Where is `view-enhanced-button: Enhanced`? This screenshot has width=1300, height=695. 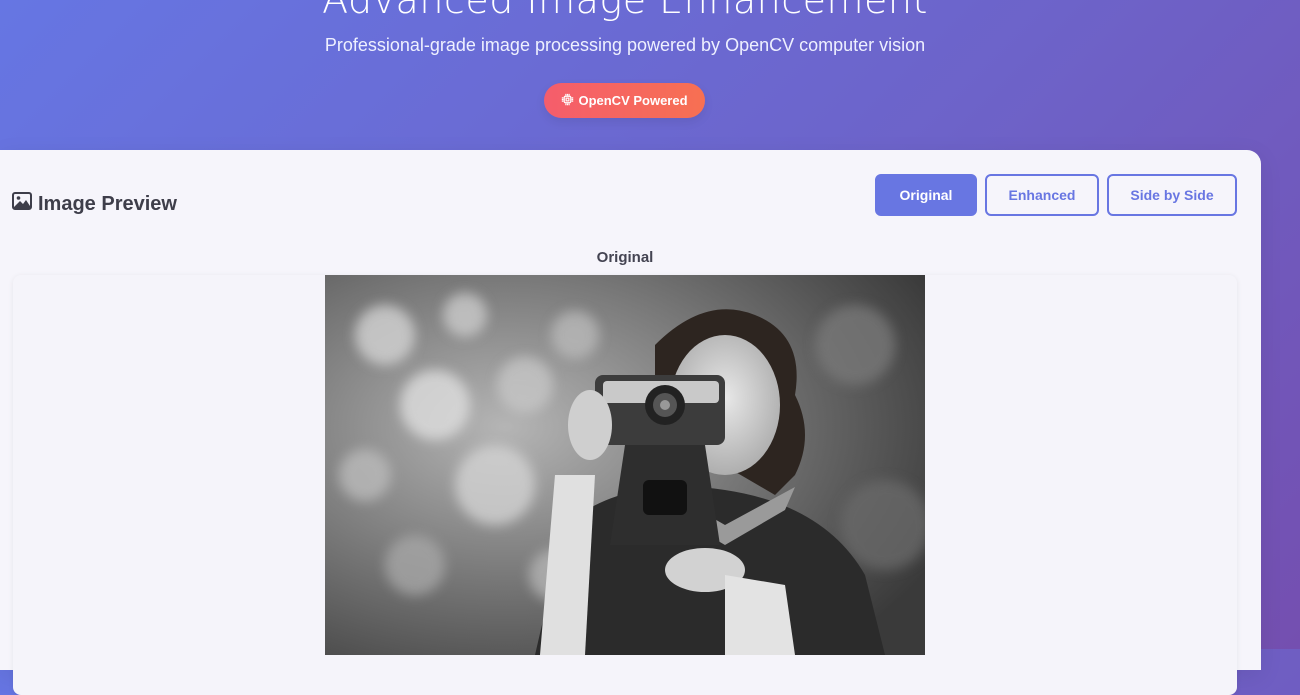
view-enhanced-button: Enhanced is located at coordinates (1042, 195).